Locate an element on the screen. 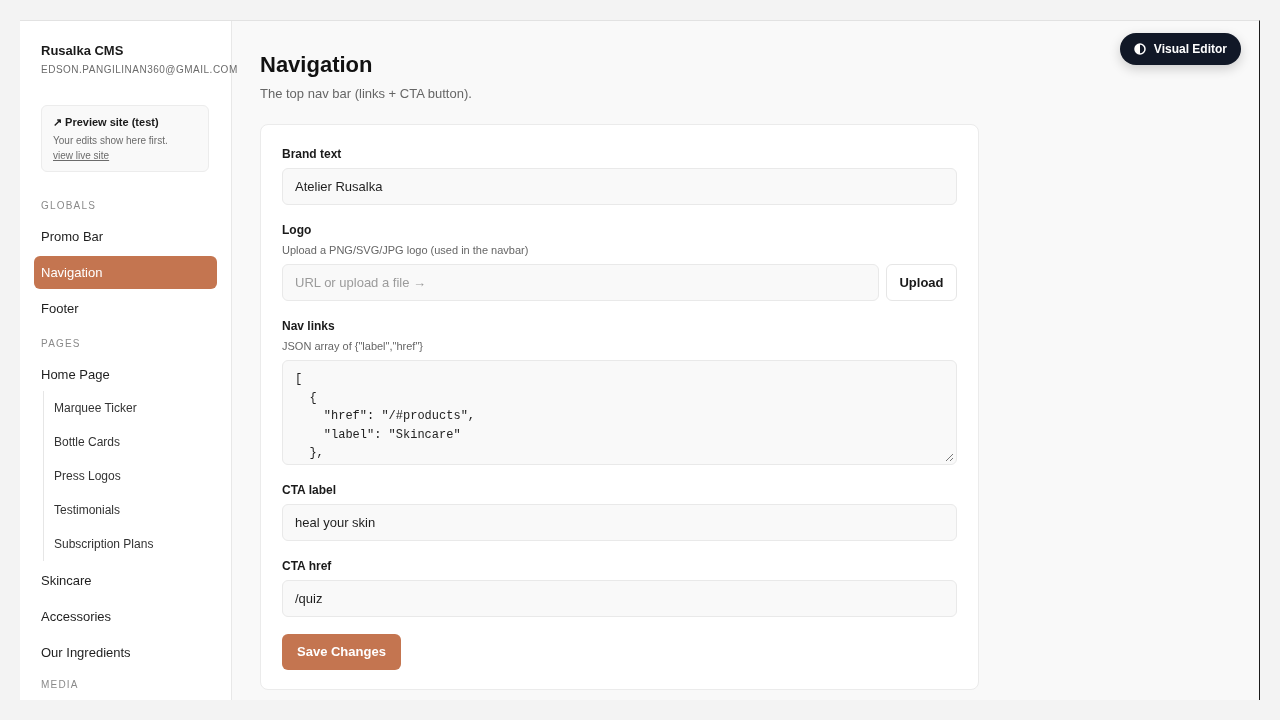 Image resolution: width=1280 pixels, height=720 pixels. upload-button: Upload is located at coordinates (921, 282).